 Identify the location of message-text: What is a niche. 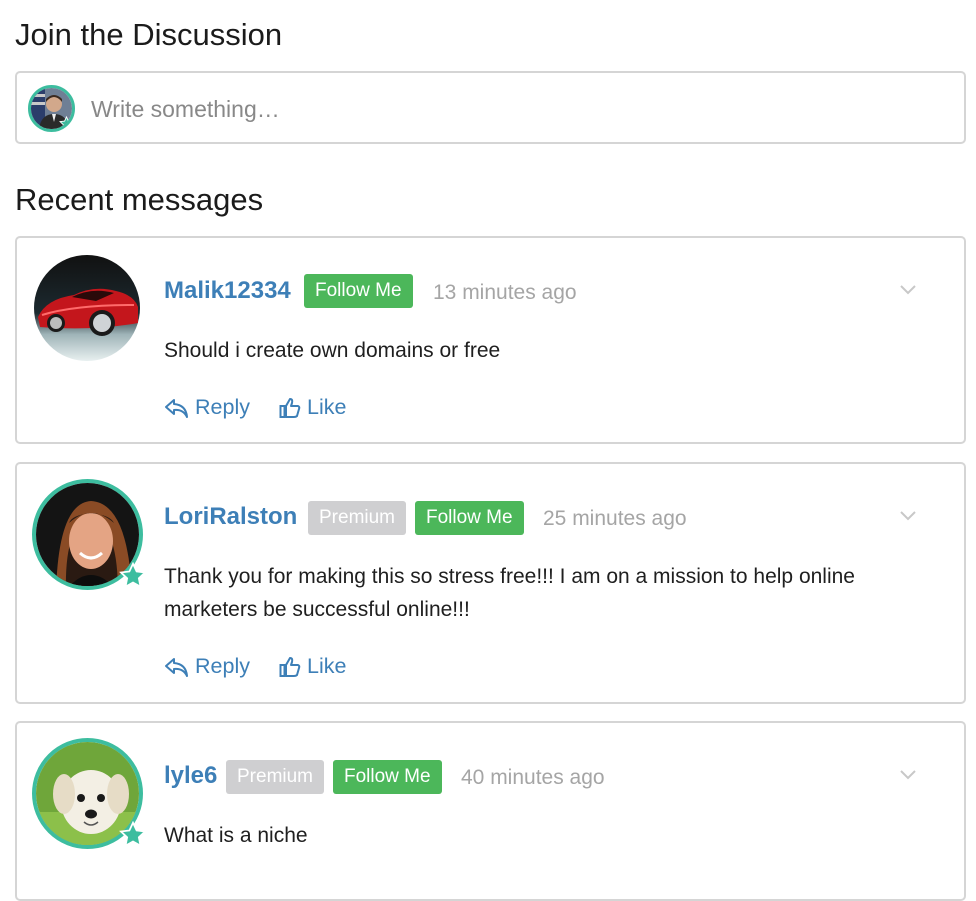
(236, 835).